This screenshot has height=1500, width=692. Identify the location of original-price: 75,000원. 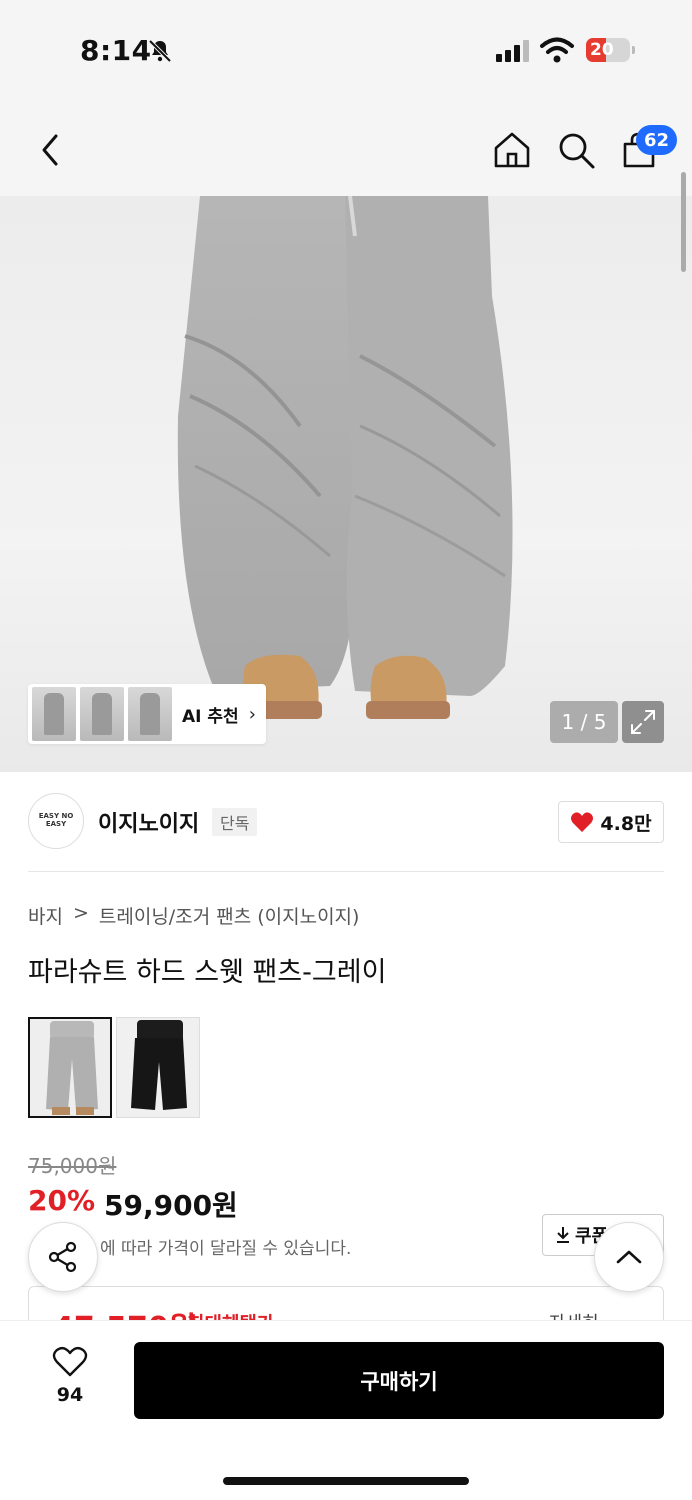
(72, 1166).